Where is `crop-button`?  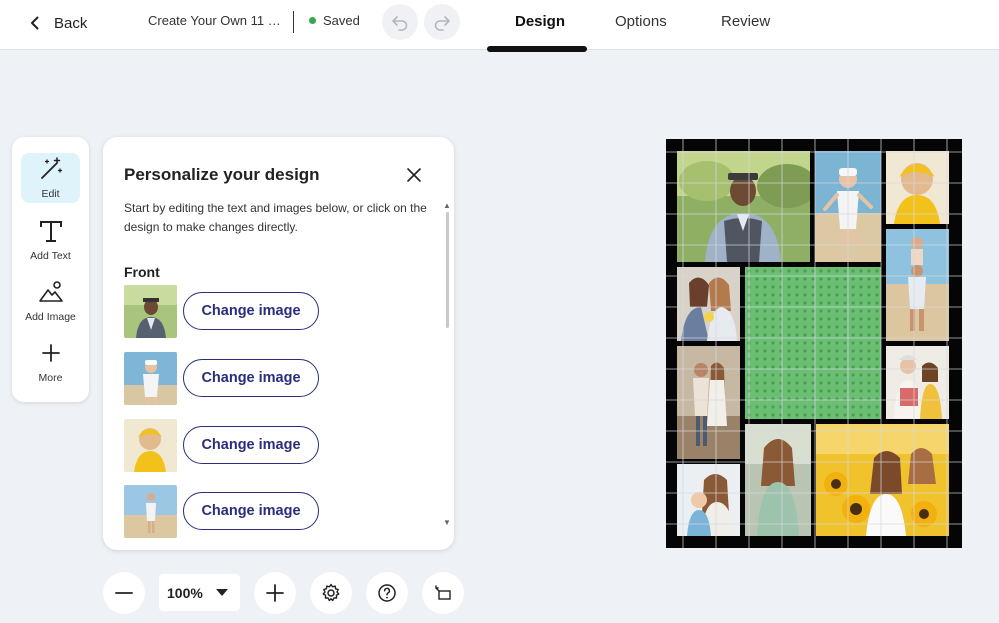
crop-button is located at coordinates (443, 593).